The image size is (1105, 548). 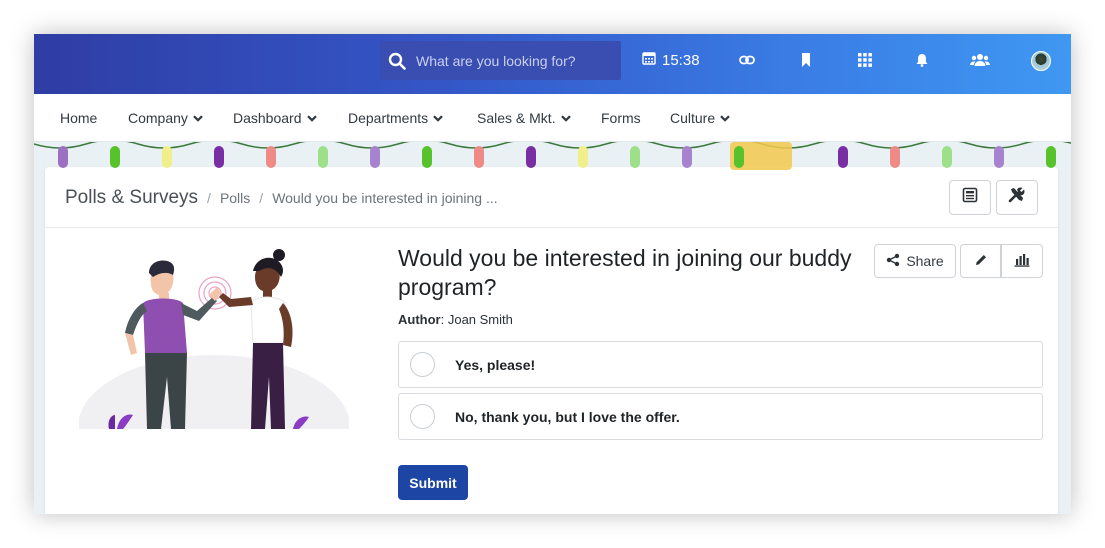 I want to click on clock-time: 15:38, so click(x=681, y=60).